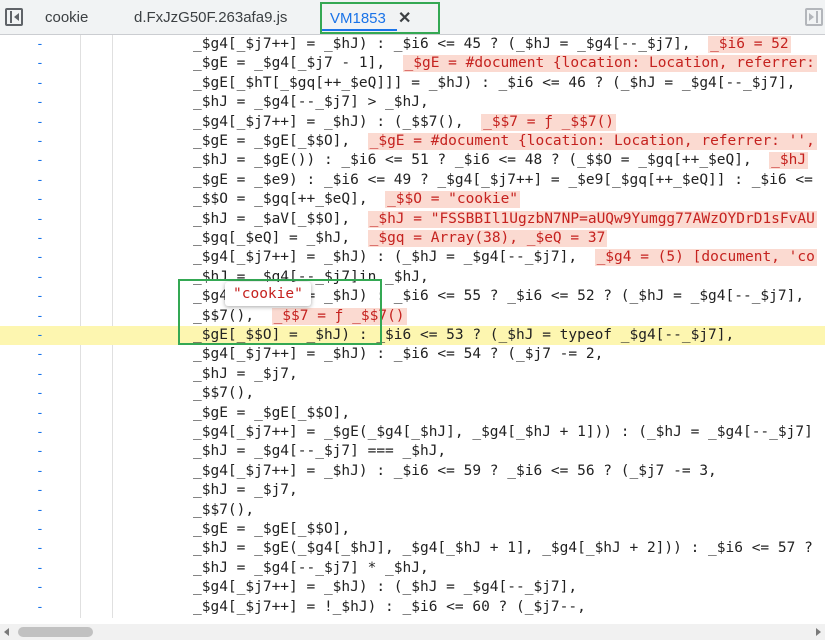  Describe the element at coordinates (412, 568) in the screenshot. I see `code-line: - _$hJ = _$g4[--_$j7] * _$hJ,` at that location.